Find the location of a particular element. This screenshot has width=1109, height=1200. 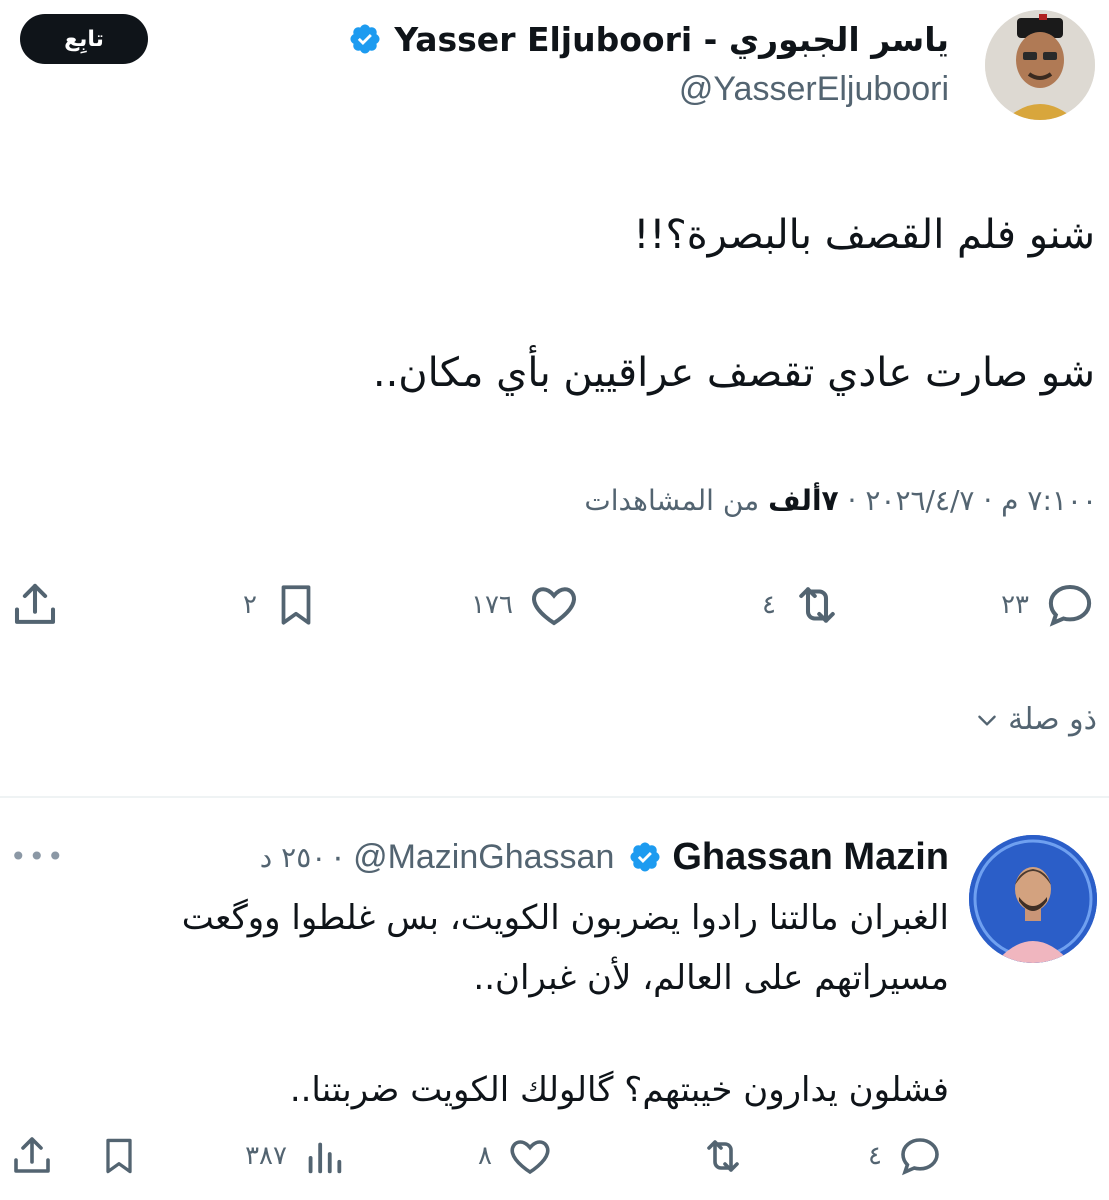

related-toggle: ذو صلة is located at coordinates (1035, 719).